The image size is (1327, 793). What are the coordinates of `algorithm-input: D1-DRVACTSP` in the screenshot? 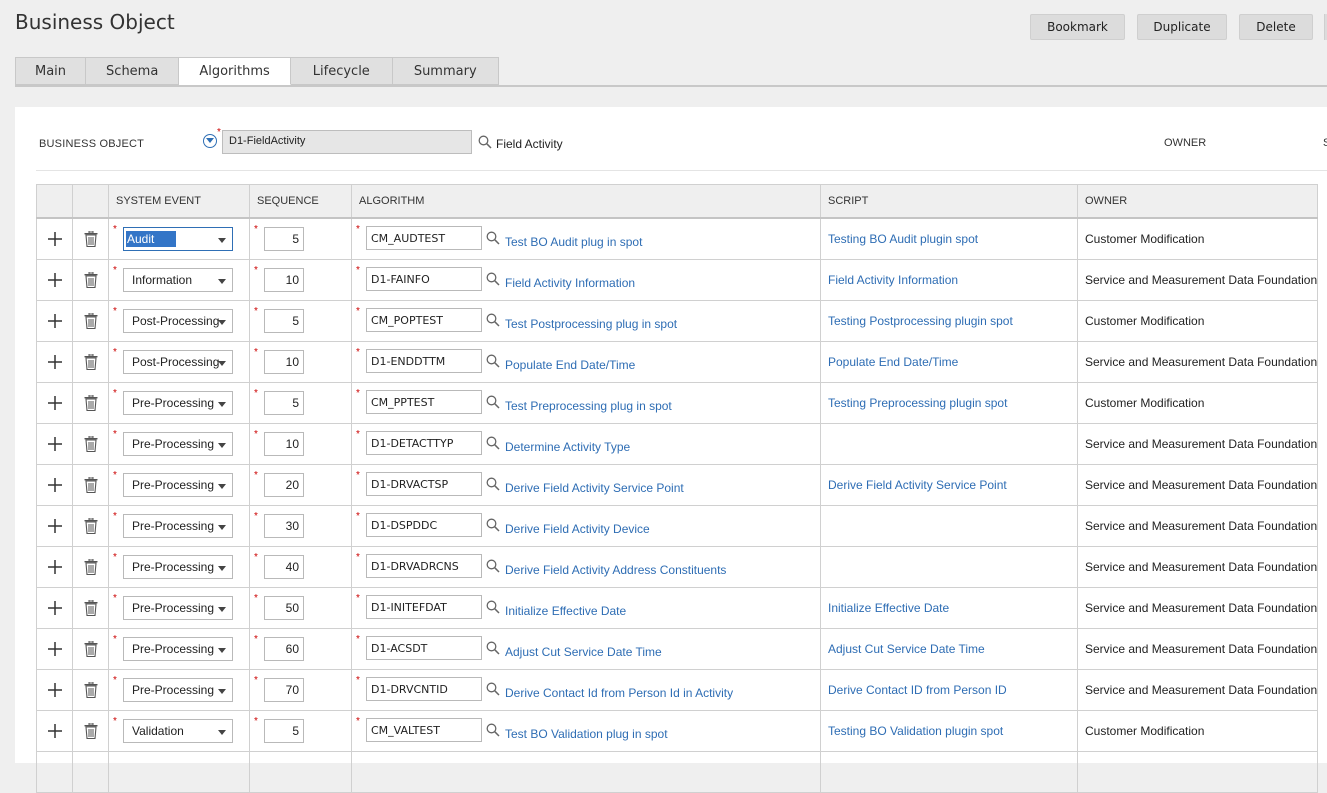 It's located at (424, 484).